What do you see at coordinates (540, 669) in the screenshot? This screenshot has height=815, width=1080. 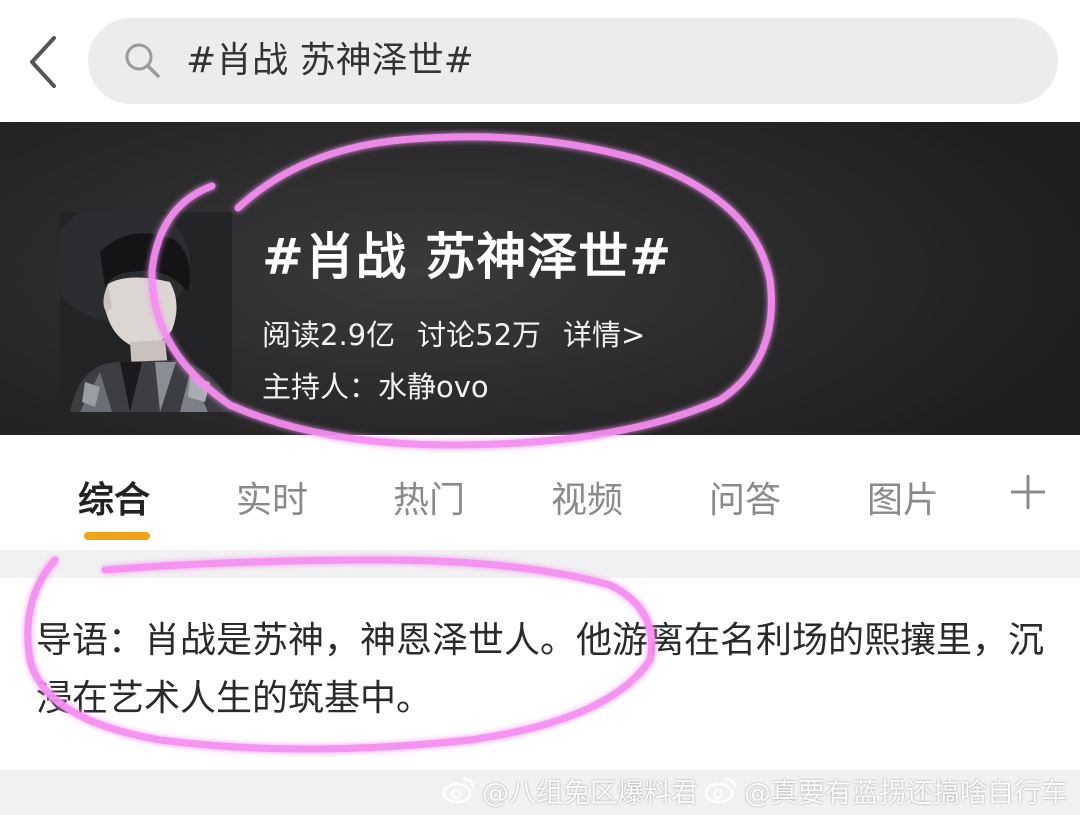 I see `topic-intro: 导语：肖战是苏神，神恩泽世人。他游离在名利场的熙攘里，沉浸在艺术人生的筑基中。` at bounding box center [540, 669].